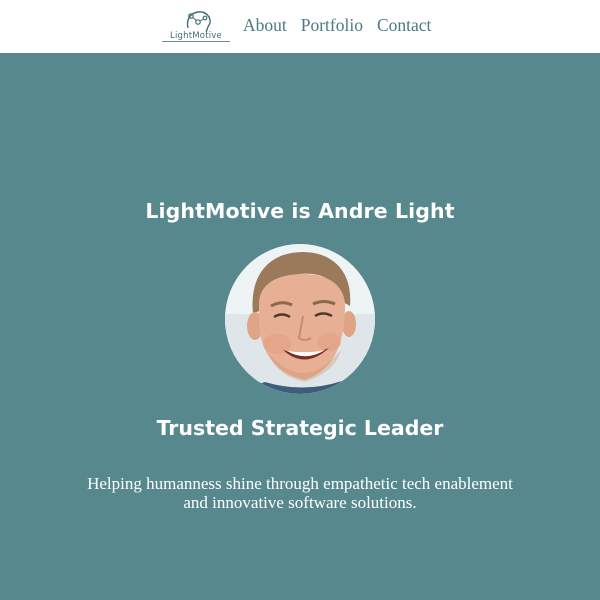 The width and height of the screenshot is (600, 600). Describe the element at coordinates (196, 41) in the screenshot. I see `logo-underline` at that location.